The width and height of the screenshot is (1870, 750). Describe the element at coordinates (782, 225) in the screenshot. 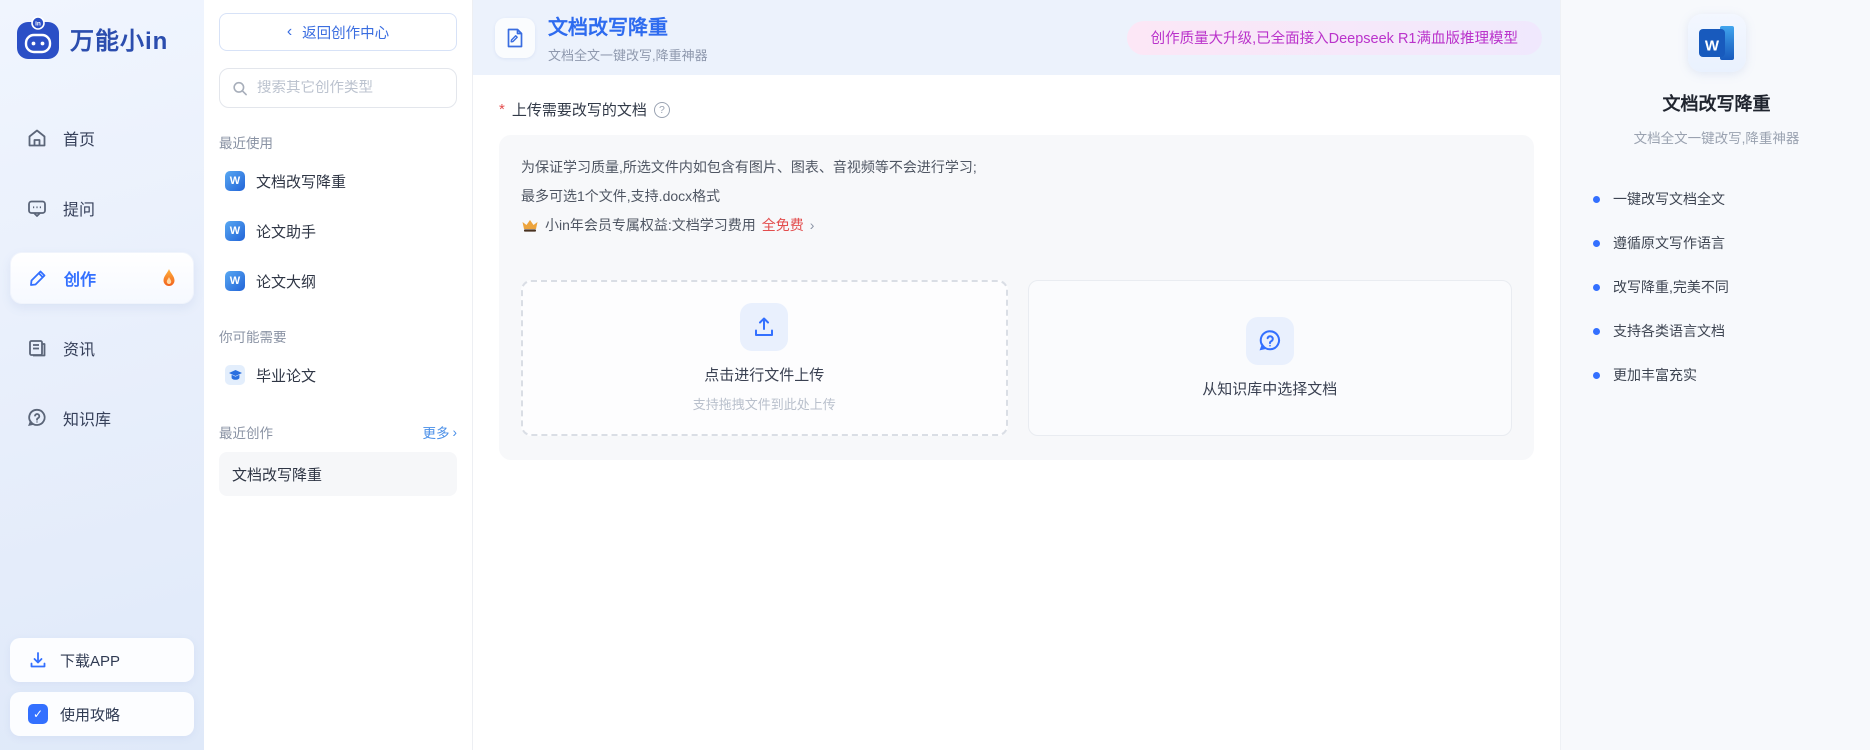

I see `vip-free-highlight: 全免费` at that location.